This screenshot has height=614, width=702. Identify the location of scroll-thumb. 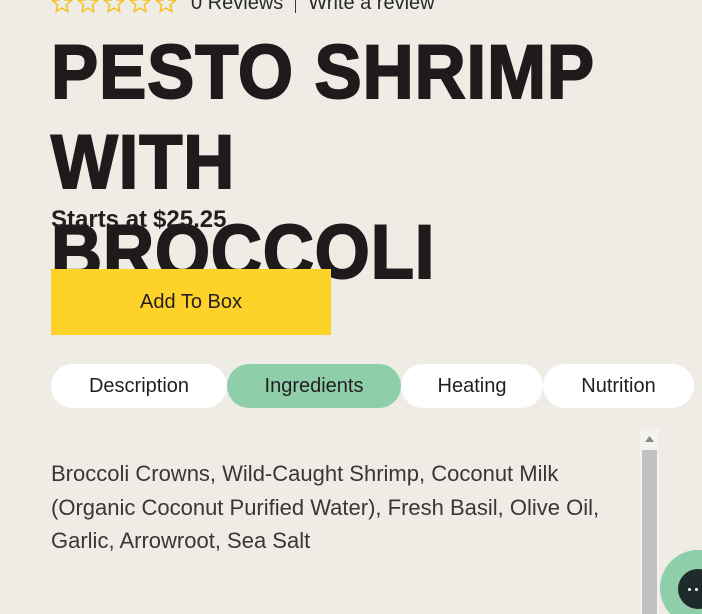
(649, 532).